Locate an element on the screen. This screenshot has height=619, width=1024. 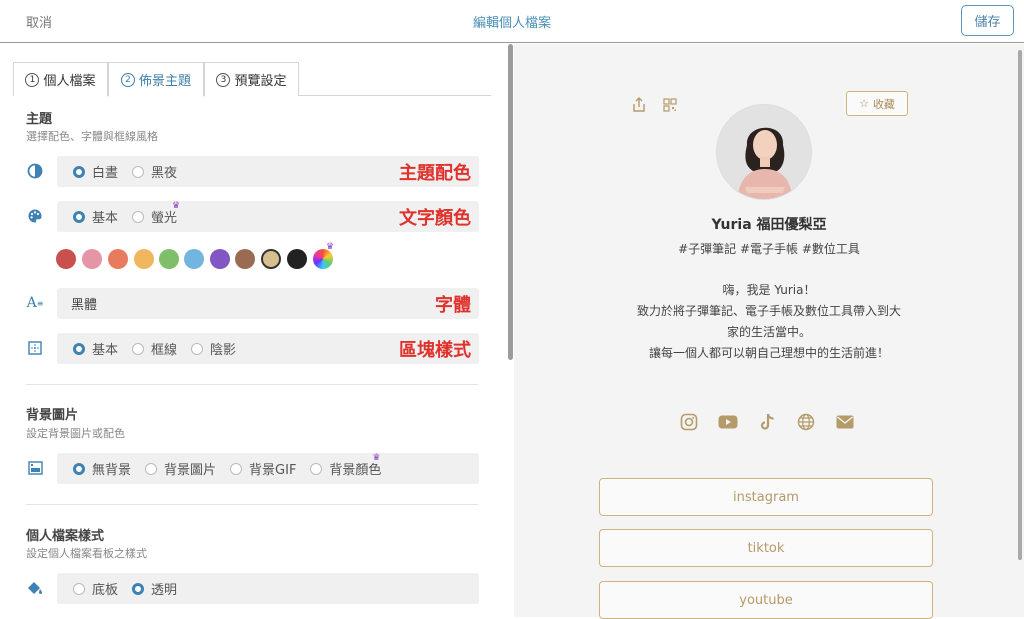
profile-style-row: 底板 透明 is located at coordinates (268, 588).